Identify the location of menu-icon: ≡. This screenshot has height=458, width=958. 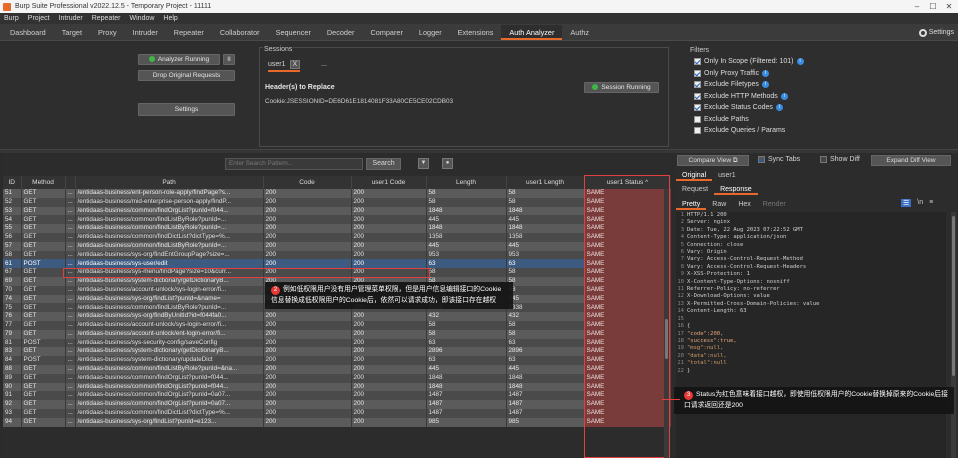
(931, 203).